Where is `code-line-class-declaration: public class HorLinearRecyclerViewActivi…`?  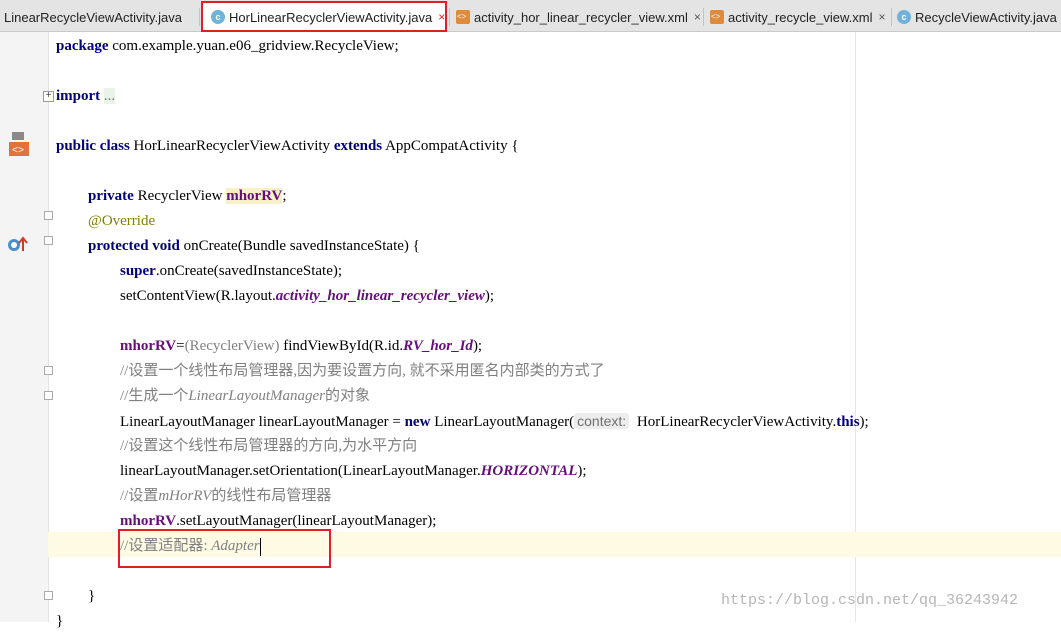 code-line-class-declaration: public class HorLinearRecyclerViewActivi… is located at coordinates (287, 146).